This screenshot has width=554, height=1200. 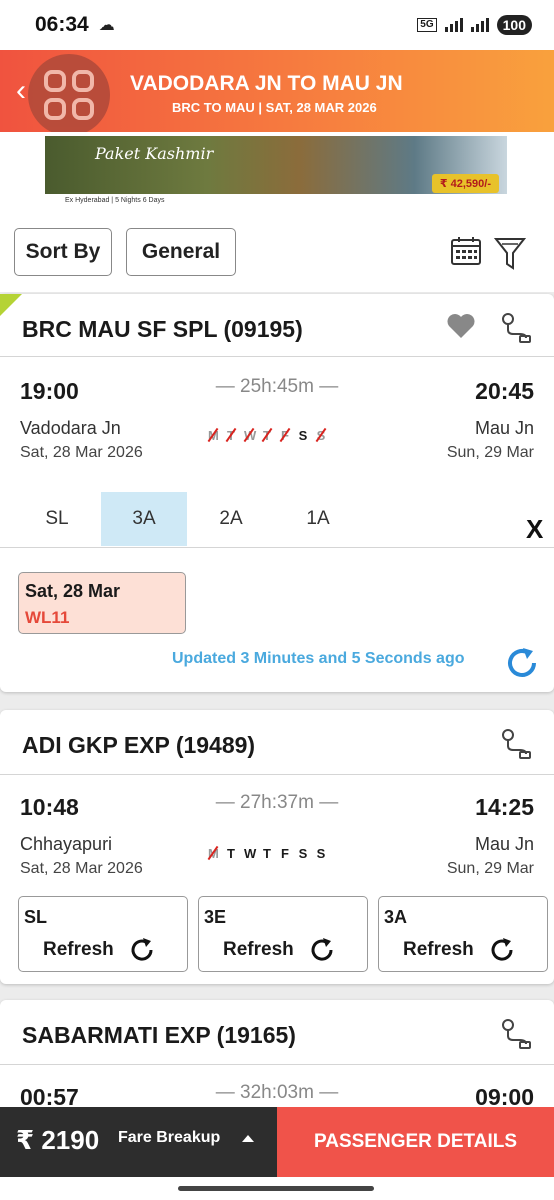 I want to click on duration-value: 32h:03m, so click(x=277, y=1092).